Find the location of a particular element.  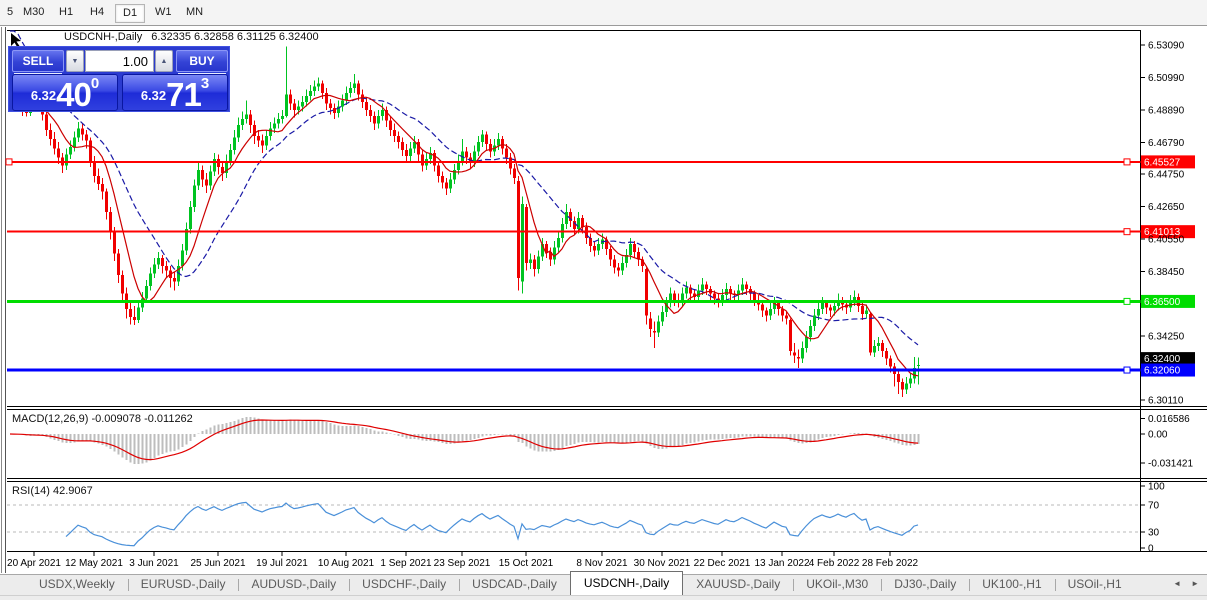

svg-text: 6.53090 is located at coordinates (1166, 46).